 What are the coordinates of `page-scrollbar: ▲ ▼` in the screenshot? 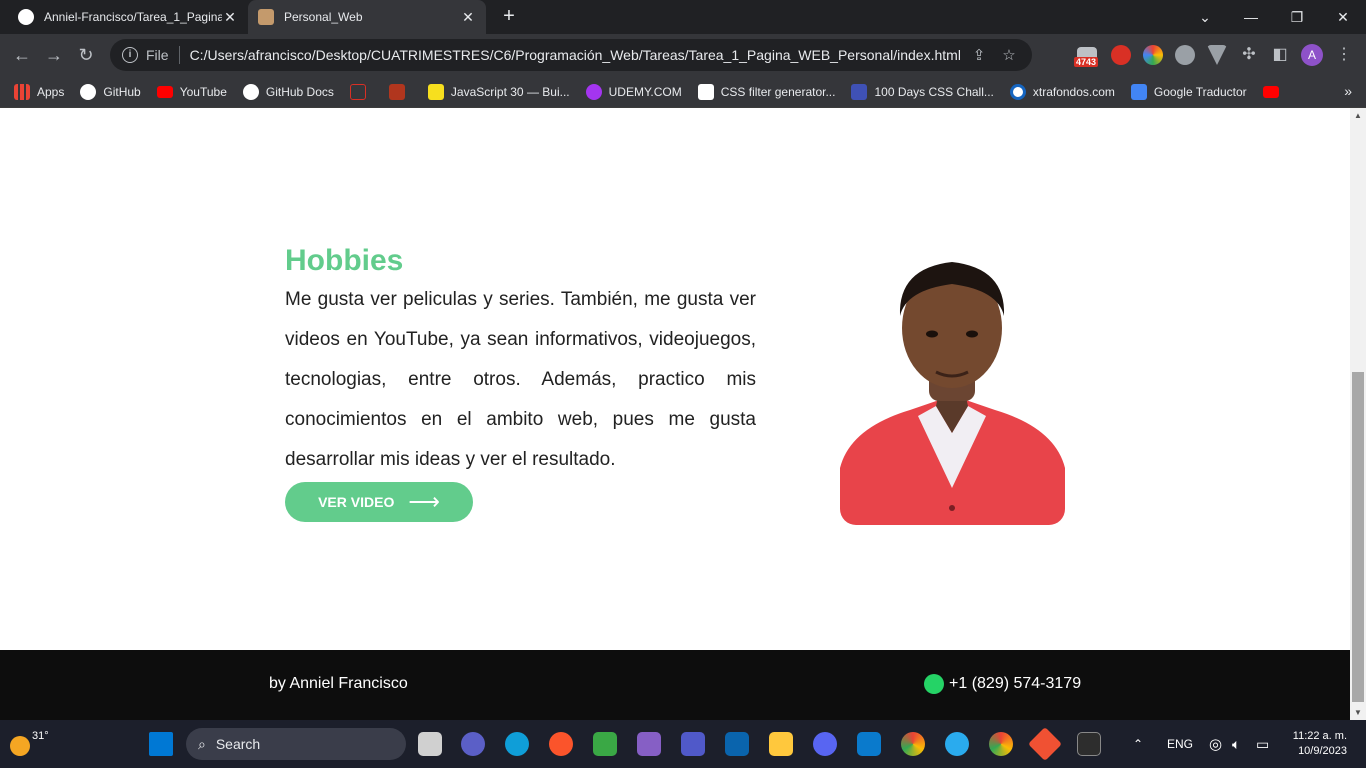 It's located at (1358, 414).